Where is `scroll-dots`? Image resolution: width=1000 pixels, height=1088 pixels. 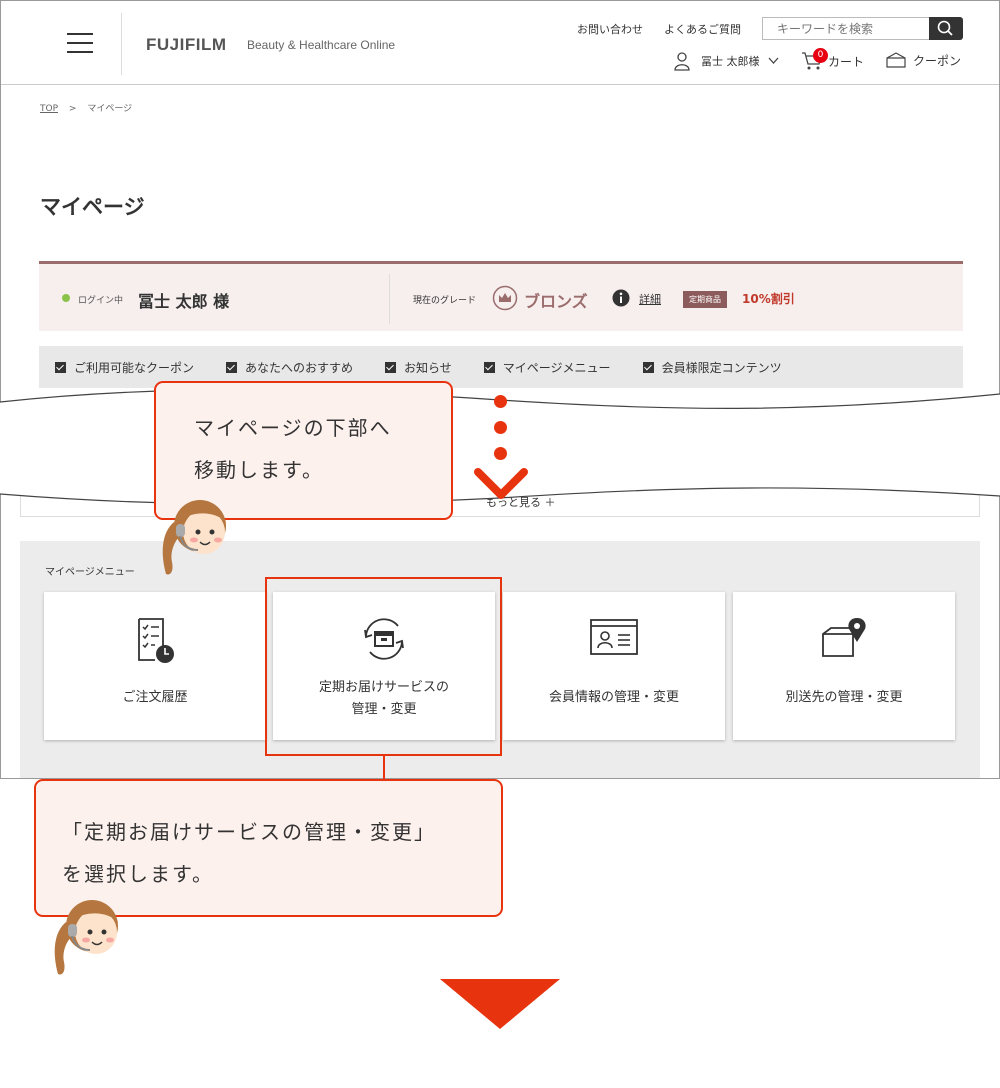
scroll-dots is located at coordinates (500, 434).